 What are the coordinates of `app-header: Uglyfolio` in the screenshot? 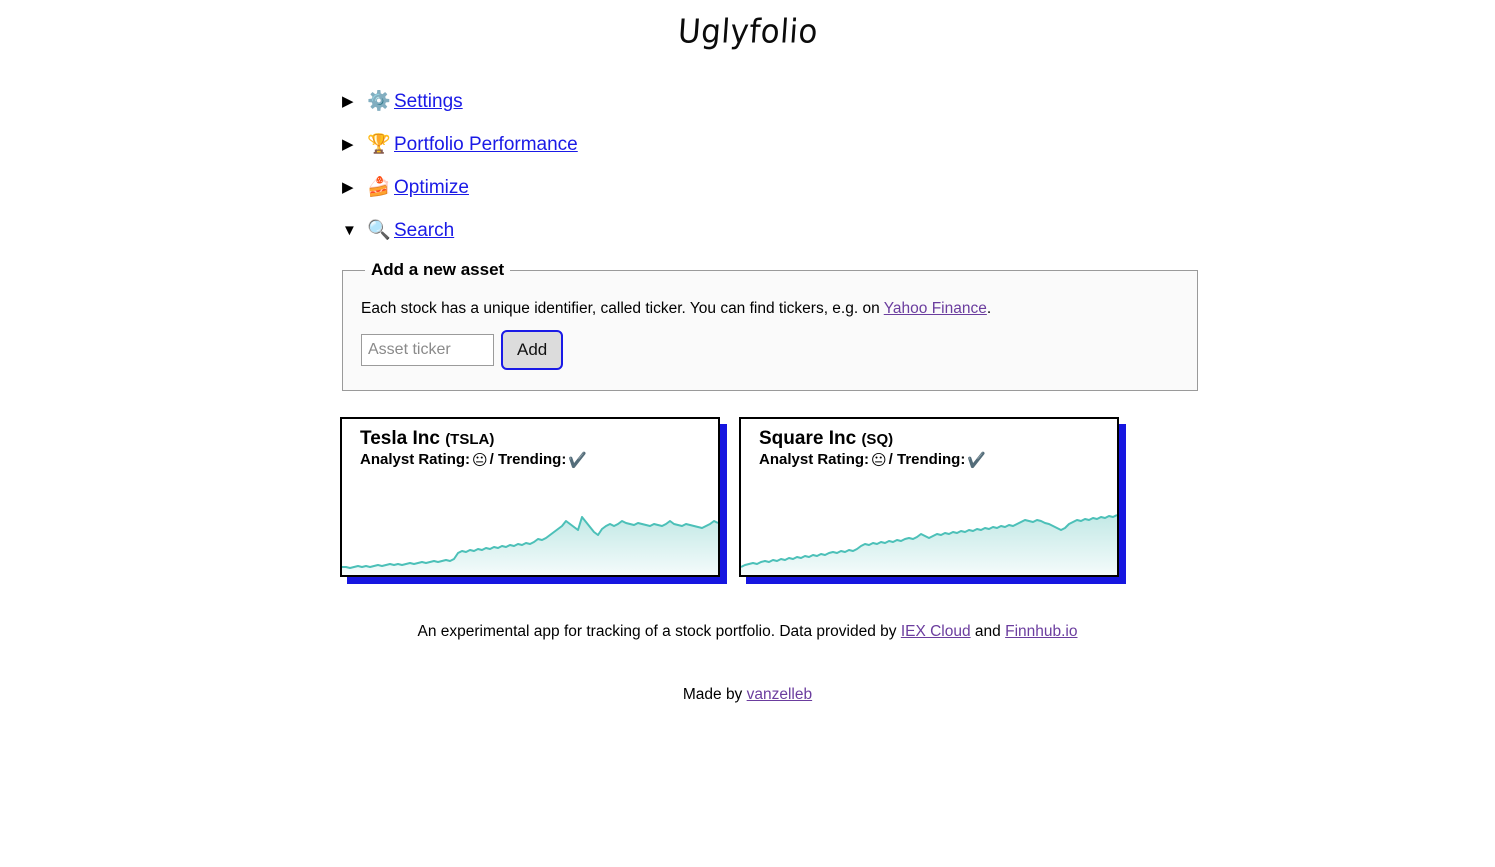 It's located at (747, 25).